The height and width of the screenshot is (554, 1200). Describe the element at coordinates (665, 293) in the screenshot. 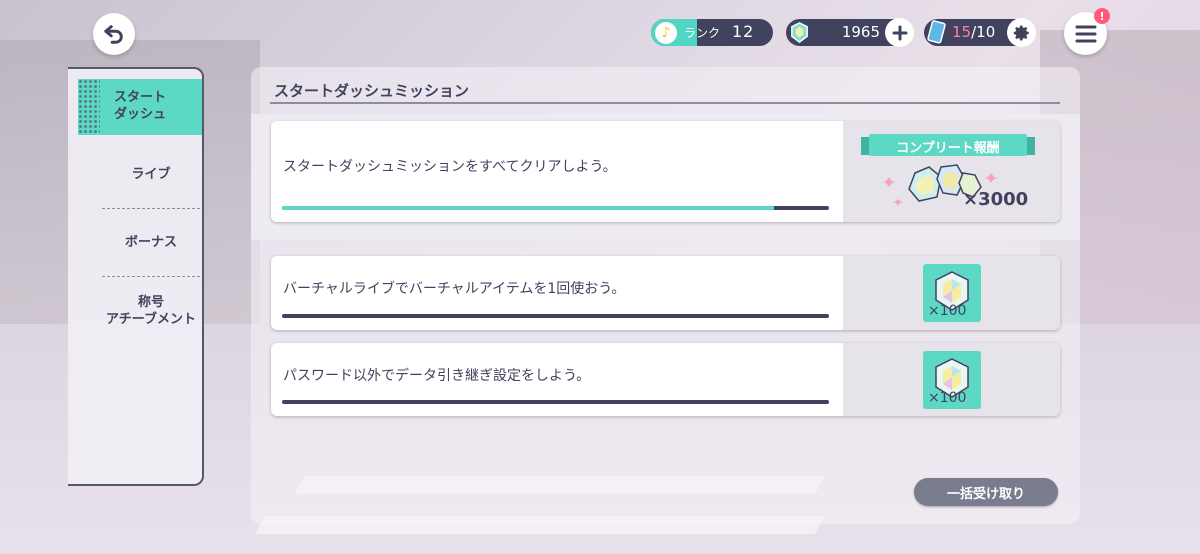

I see `mission-card: バーチャルライブでバーチャルアイテムを1回使おう。 ×100` at that location.